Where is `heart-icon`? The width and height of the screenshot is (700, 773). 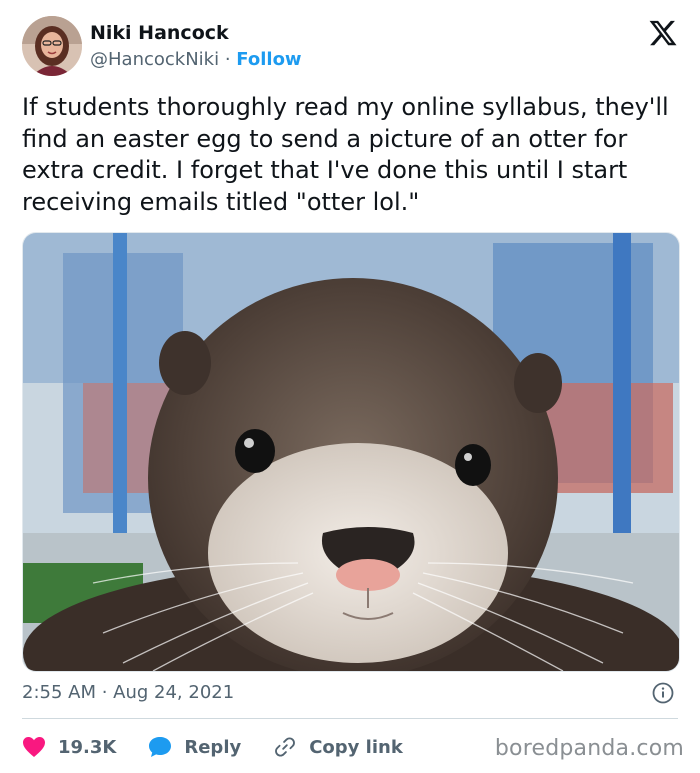 heart-icon is located at coordinates (34, 747).